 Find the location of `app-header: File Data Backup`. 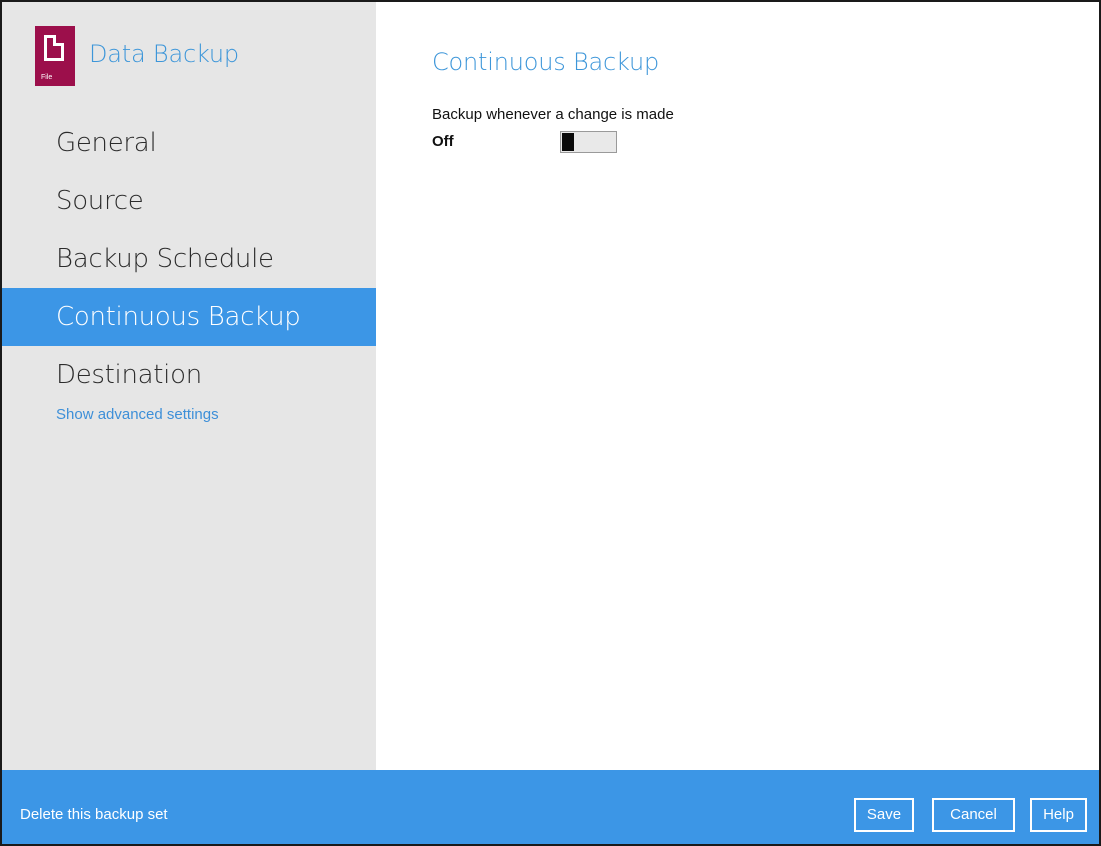

app-header: File Data Backup is located at coordinates (137, 56).